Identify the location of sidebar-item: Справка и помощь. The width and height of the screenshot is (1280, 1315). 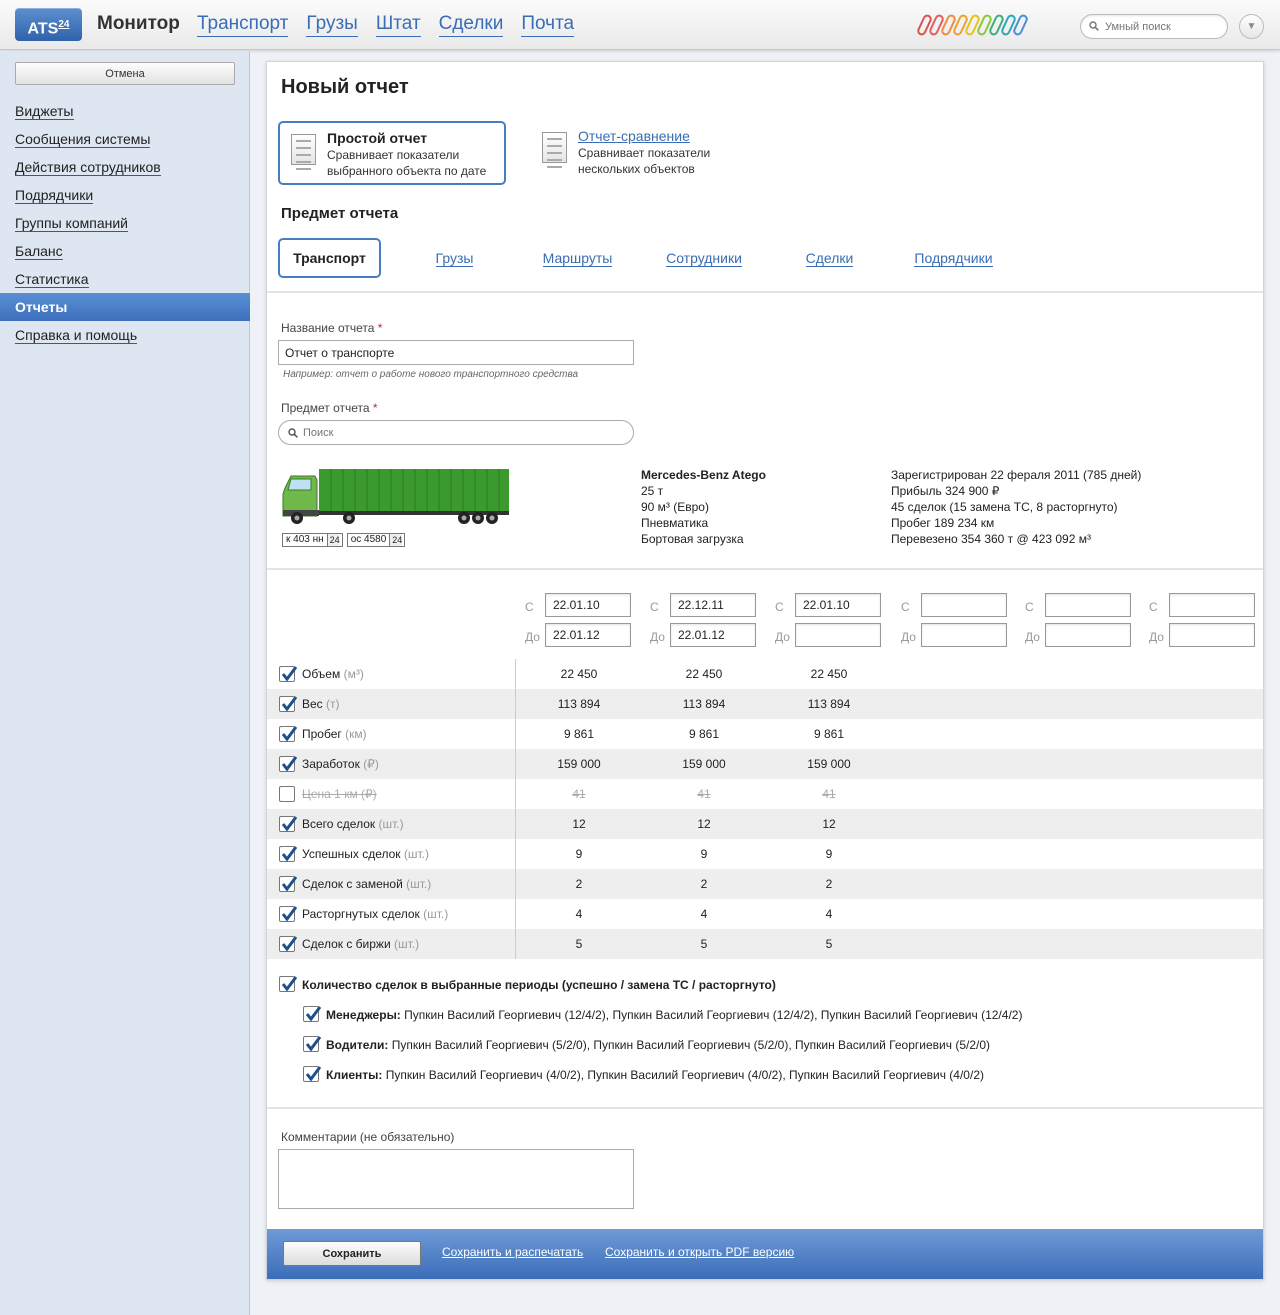
(125, 335).